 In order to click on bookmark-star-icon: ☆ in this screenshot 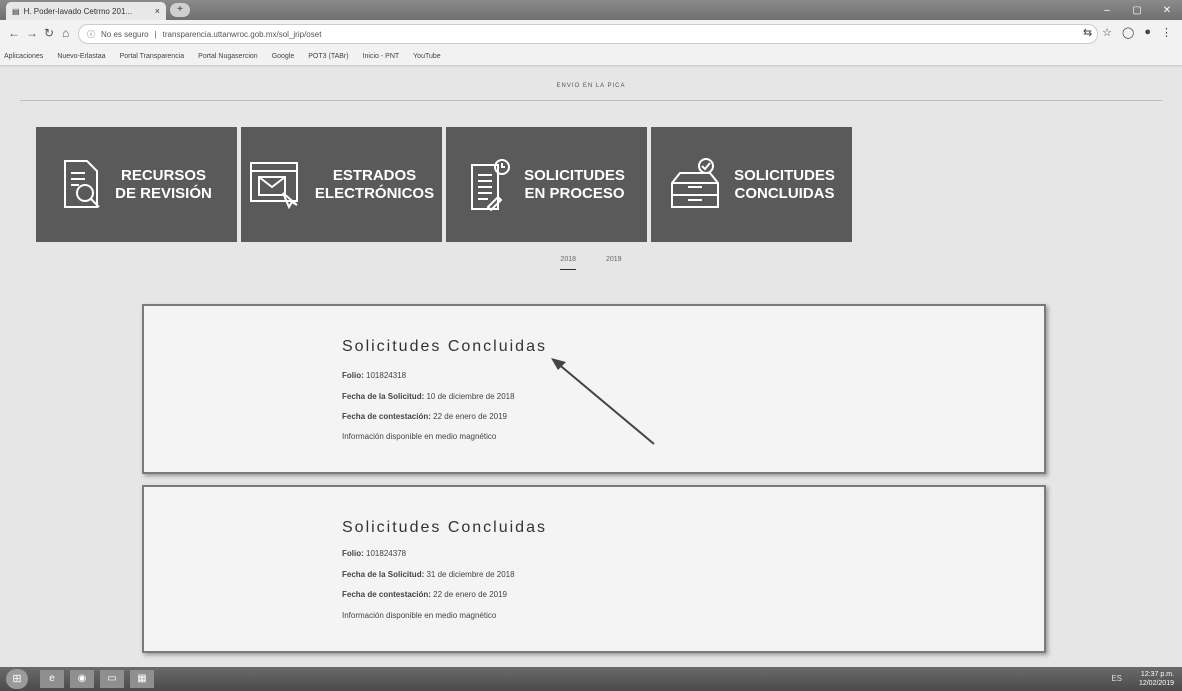, I will do `click(1107, 32)`.